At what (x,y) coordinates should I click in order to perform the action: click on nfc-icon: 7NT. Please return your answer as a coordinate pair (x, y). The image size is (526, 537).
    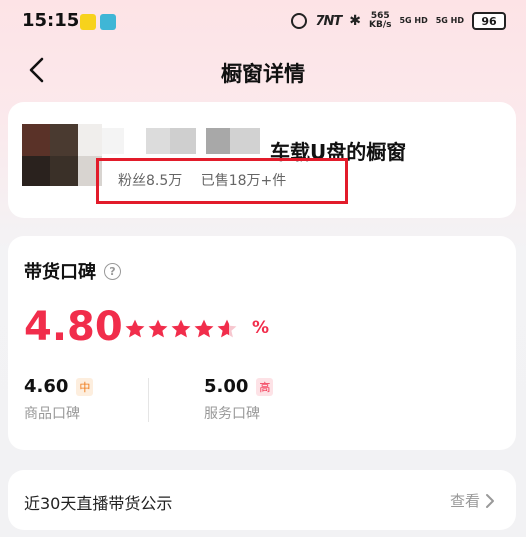
    Looking at the image, I should click on (328, 21).